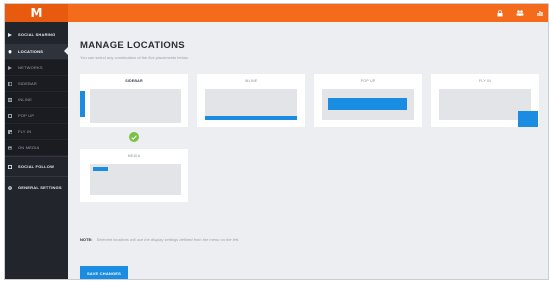 The height and width of the screenshot is (282, 550). I want to click on sidebar-item-social-sharing: SOCIAL SHARING, so click(36, 34).